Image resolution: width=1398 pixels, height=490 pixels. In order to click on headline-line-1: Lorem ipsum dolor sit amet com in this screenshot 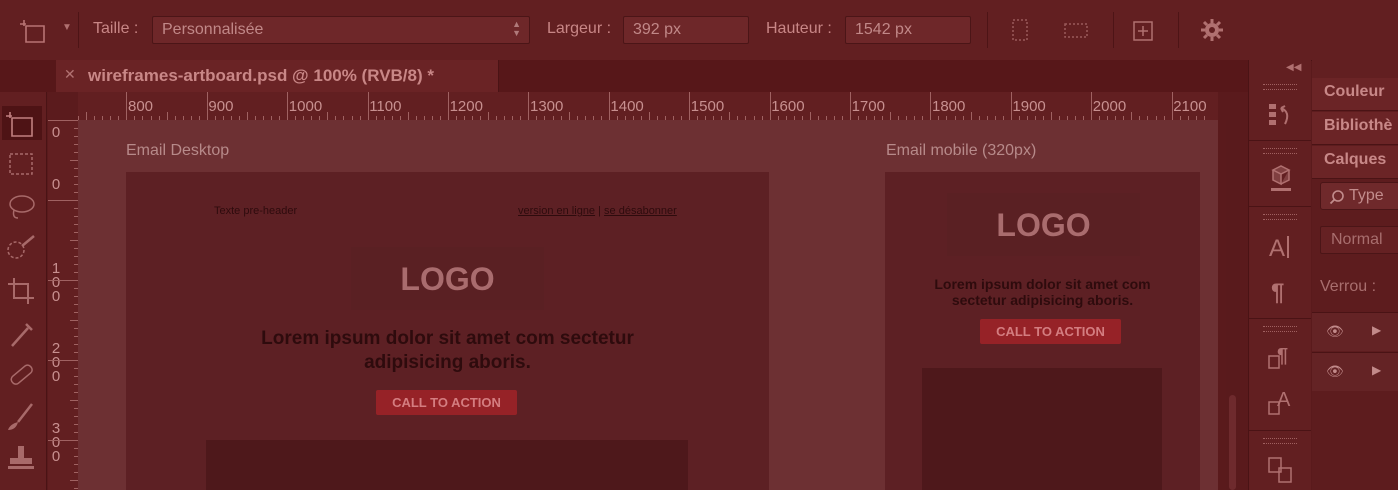, I will do `click(1042, 284)`.